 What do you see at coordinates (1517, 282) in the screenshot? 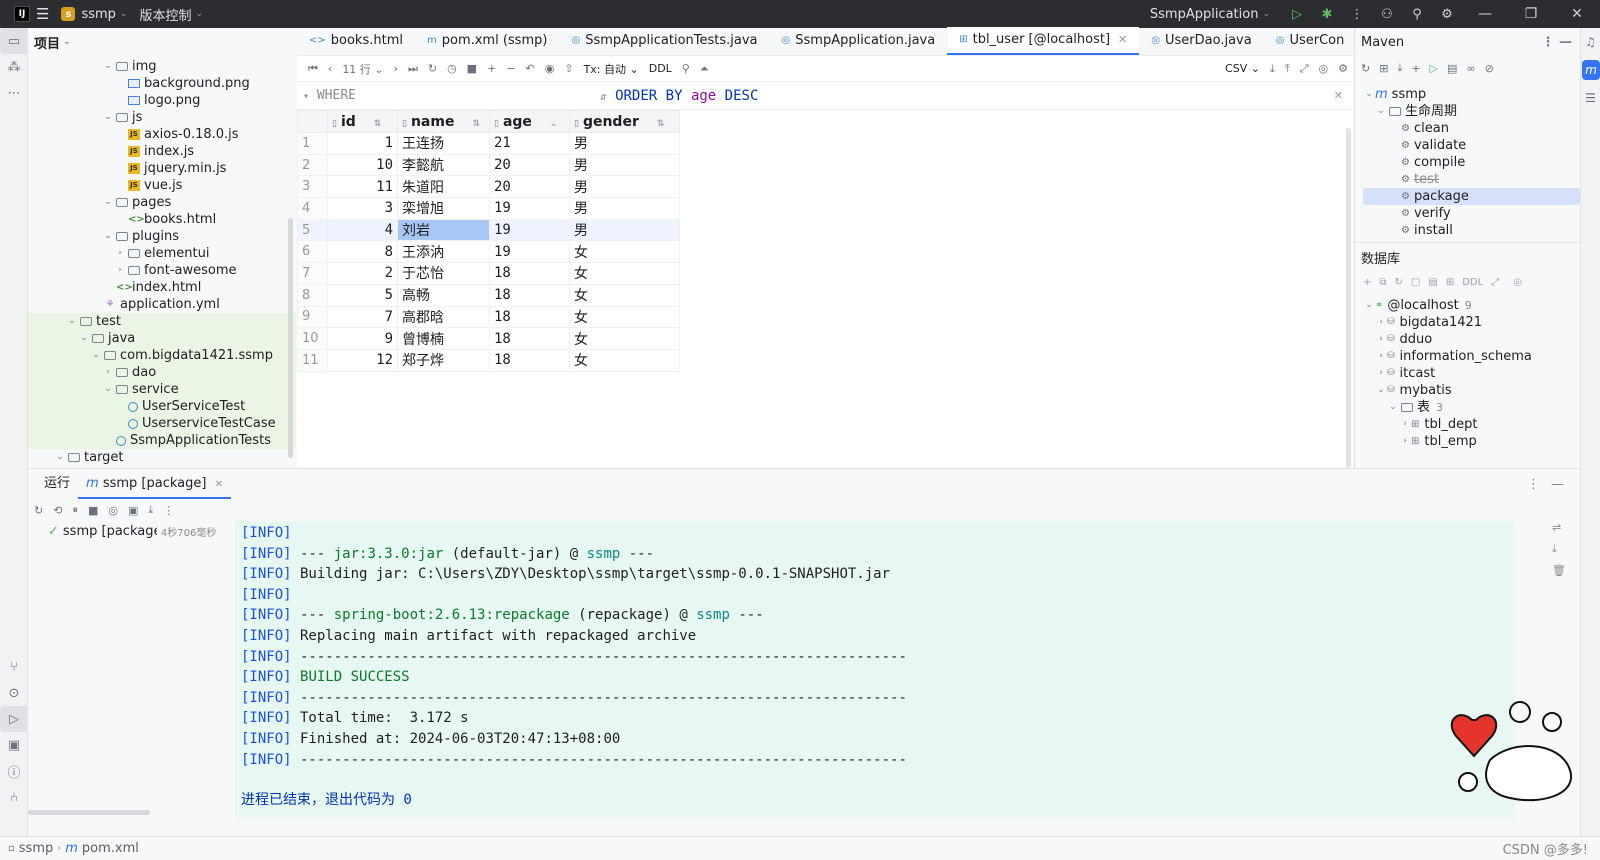
I see `view-icon: ◎` at bounding box center [1517, 282].